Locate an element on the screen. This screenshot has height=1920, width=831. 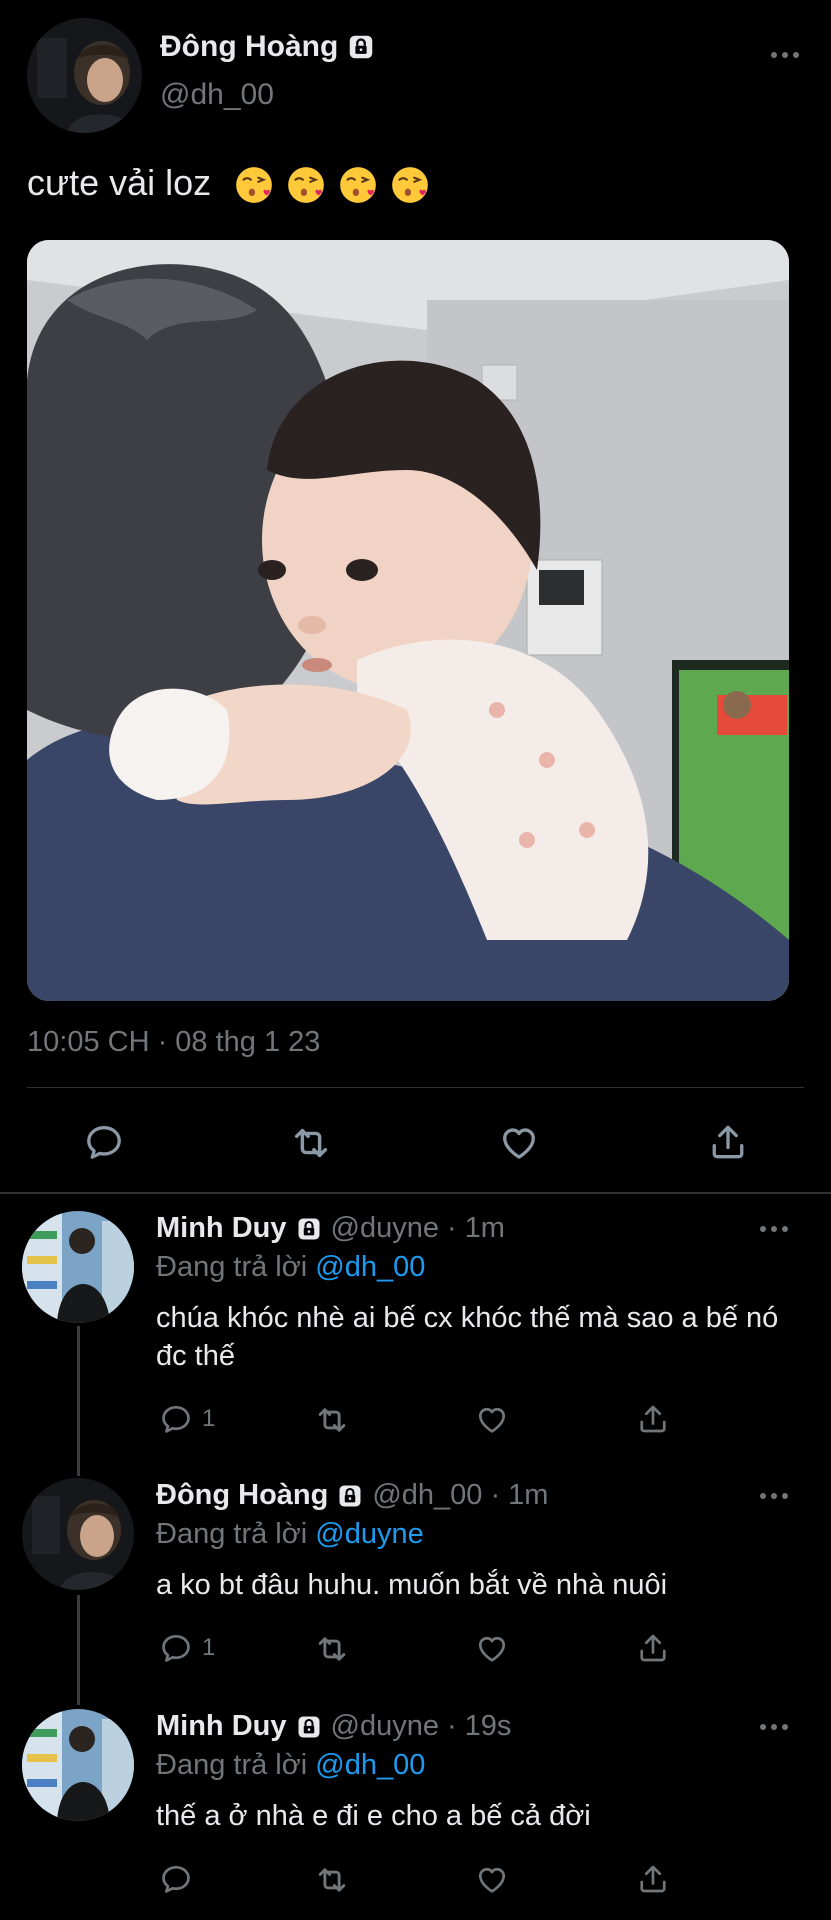
author-name: Đông Hoàng is located at coordinates (268, 47).